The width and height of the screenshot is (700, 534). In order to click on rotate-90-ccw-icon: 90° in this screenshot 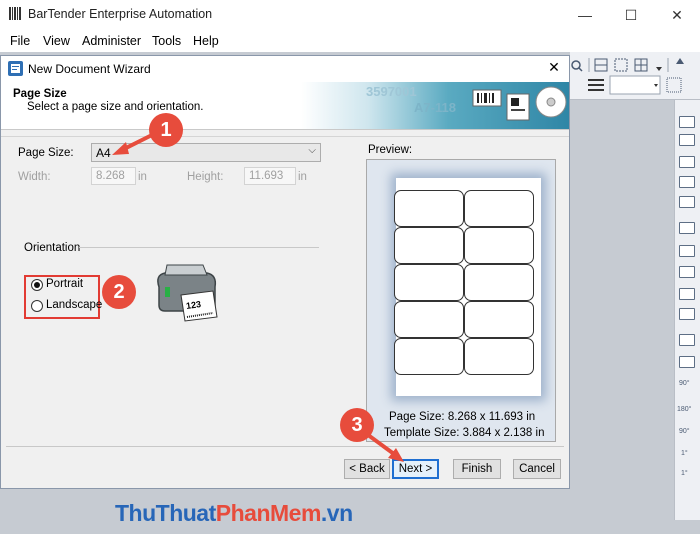, I will do `click(684, 431)`.